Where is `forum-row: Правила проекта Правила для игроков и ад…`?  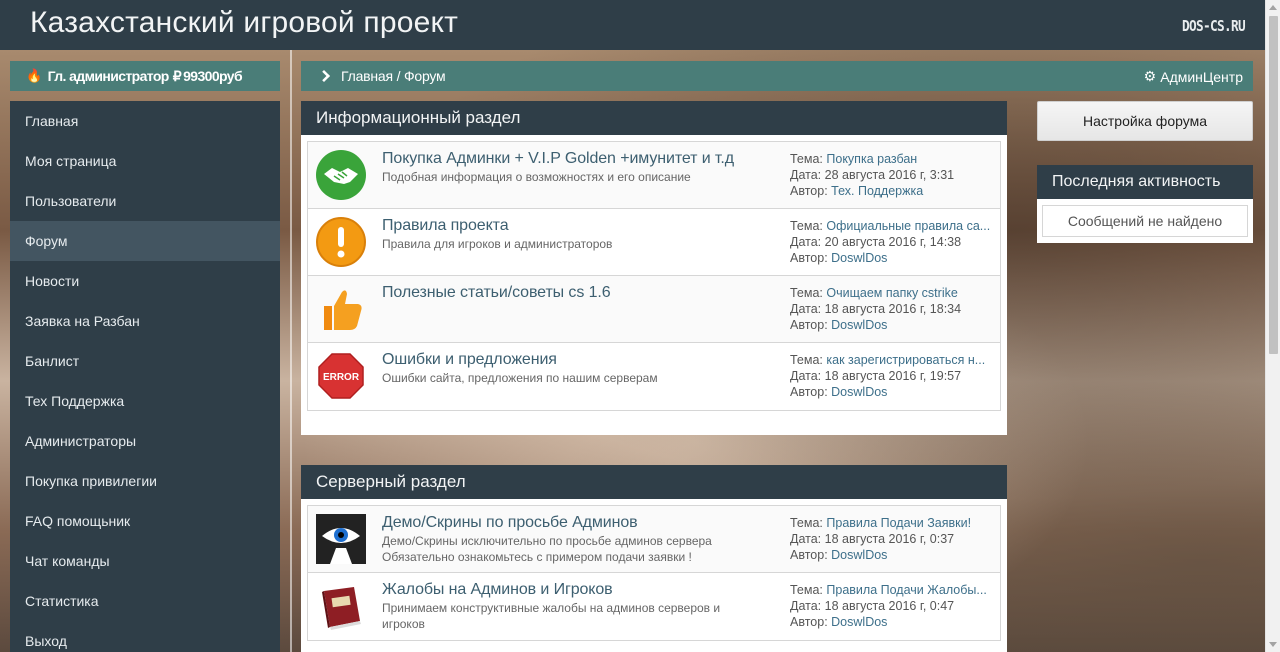
forum-row: Правила проекта Правила для игроков и ад… is located at coordinates (654, 242).